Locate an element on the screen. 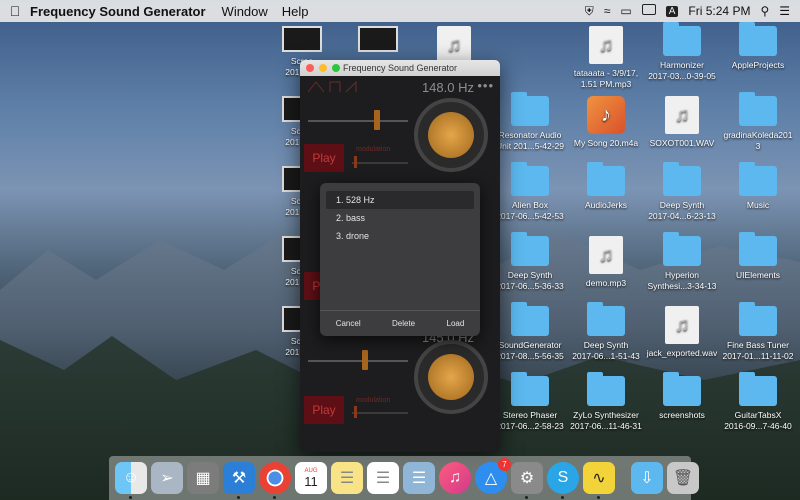 Image resolution: width=800 pixels, height=500 pixels. chrome-icon is located at coordinates (275, 480).